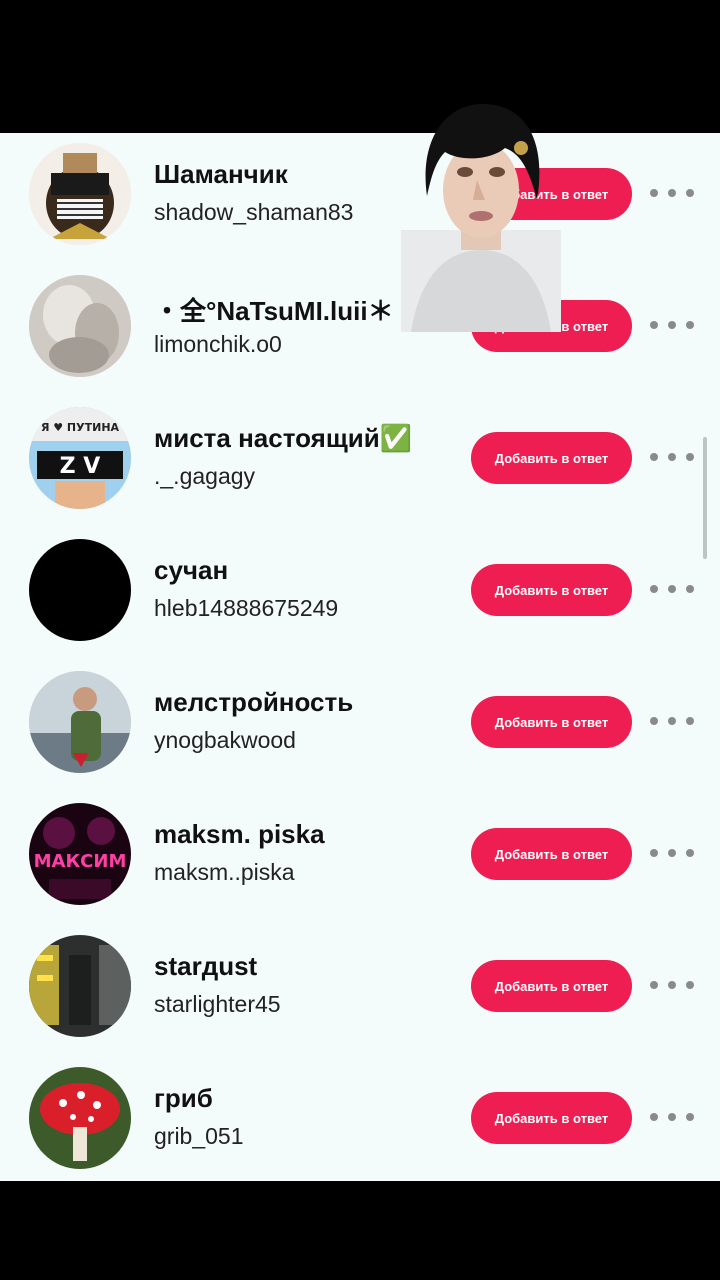 The height and width of the screenshot is (1280, 720). I want to click on list-item: гриб grib_051 Добавить в ответ, so click(360, 1119).